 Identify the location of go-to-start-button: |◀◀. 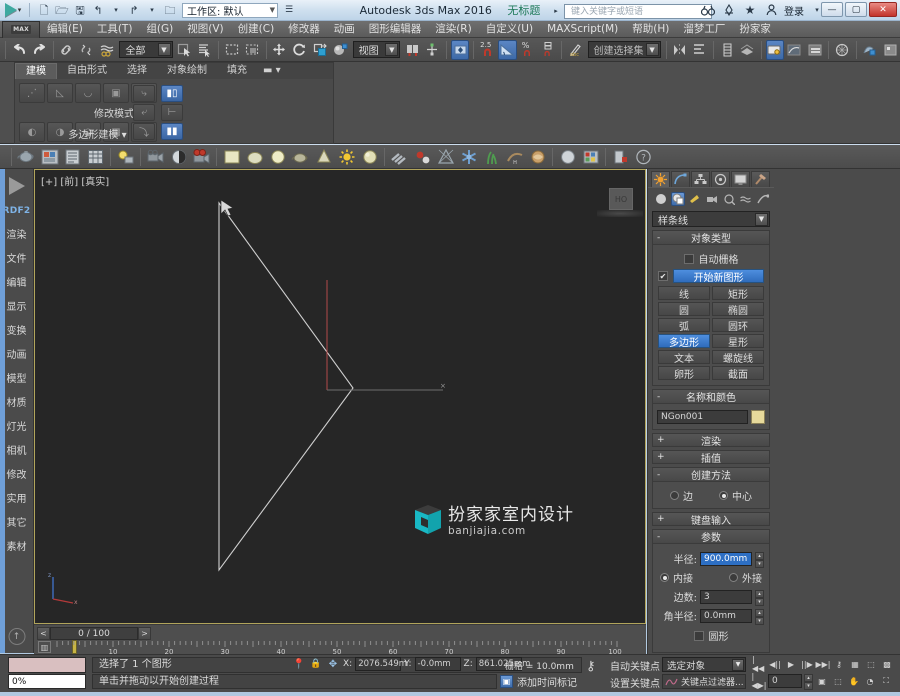
(759, 664).